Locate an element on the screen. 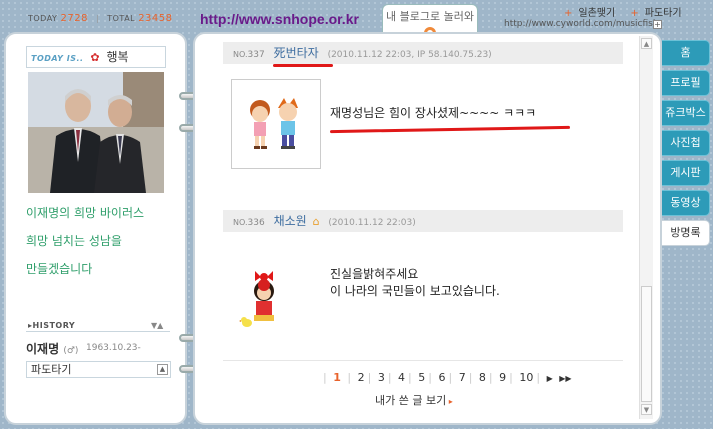  history-label-text: HISTORY is located at coordinates (54, 325).